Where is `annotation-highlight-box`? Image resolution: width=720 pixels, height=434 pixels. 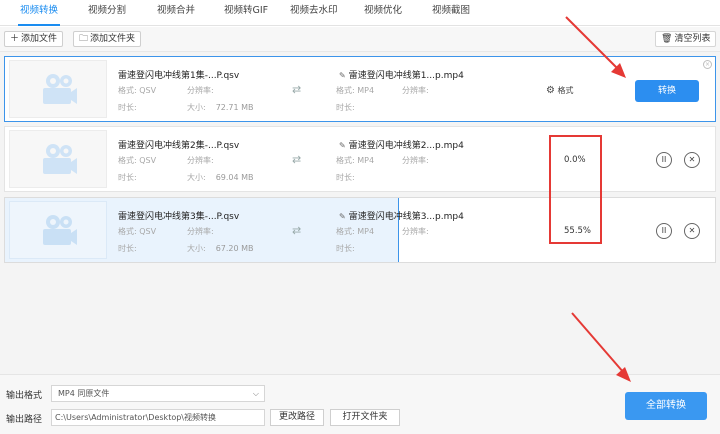 annotation-highlight-box is located at coordinates (575, 189).